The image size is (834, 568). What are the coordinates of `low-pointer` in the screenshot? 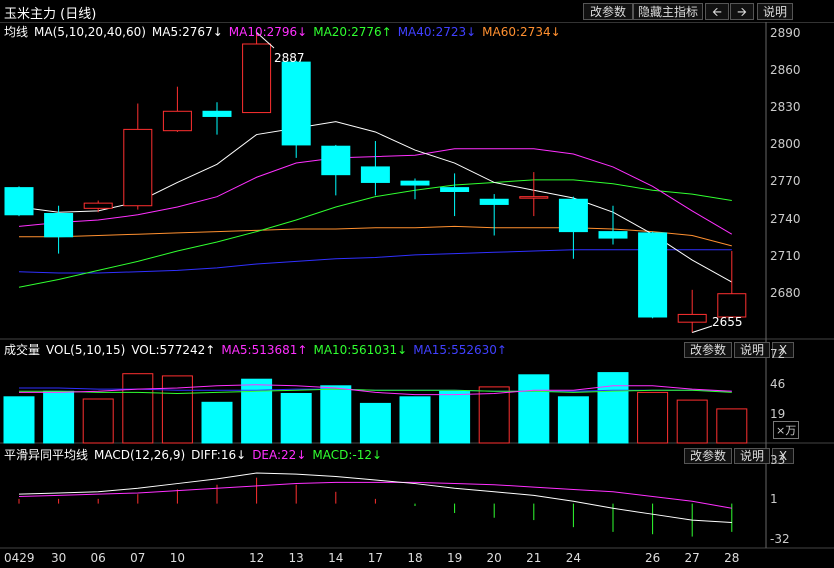 It's located at (702, 329).